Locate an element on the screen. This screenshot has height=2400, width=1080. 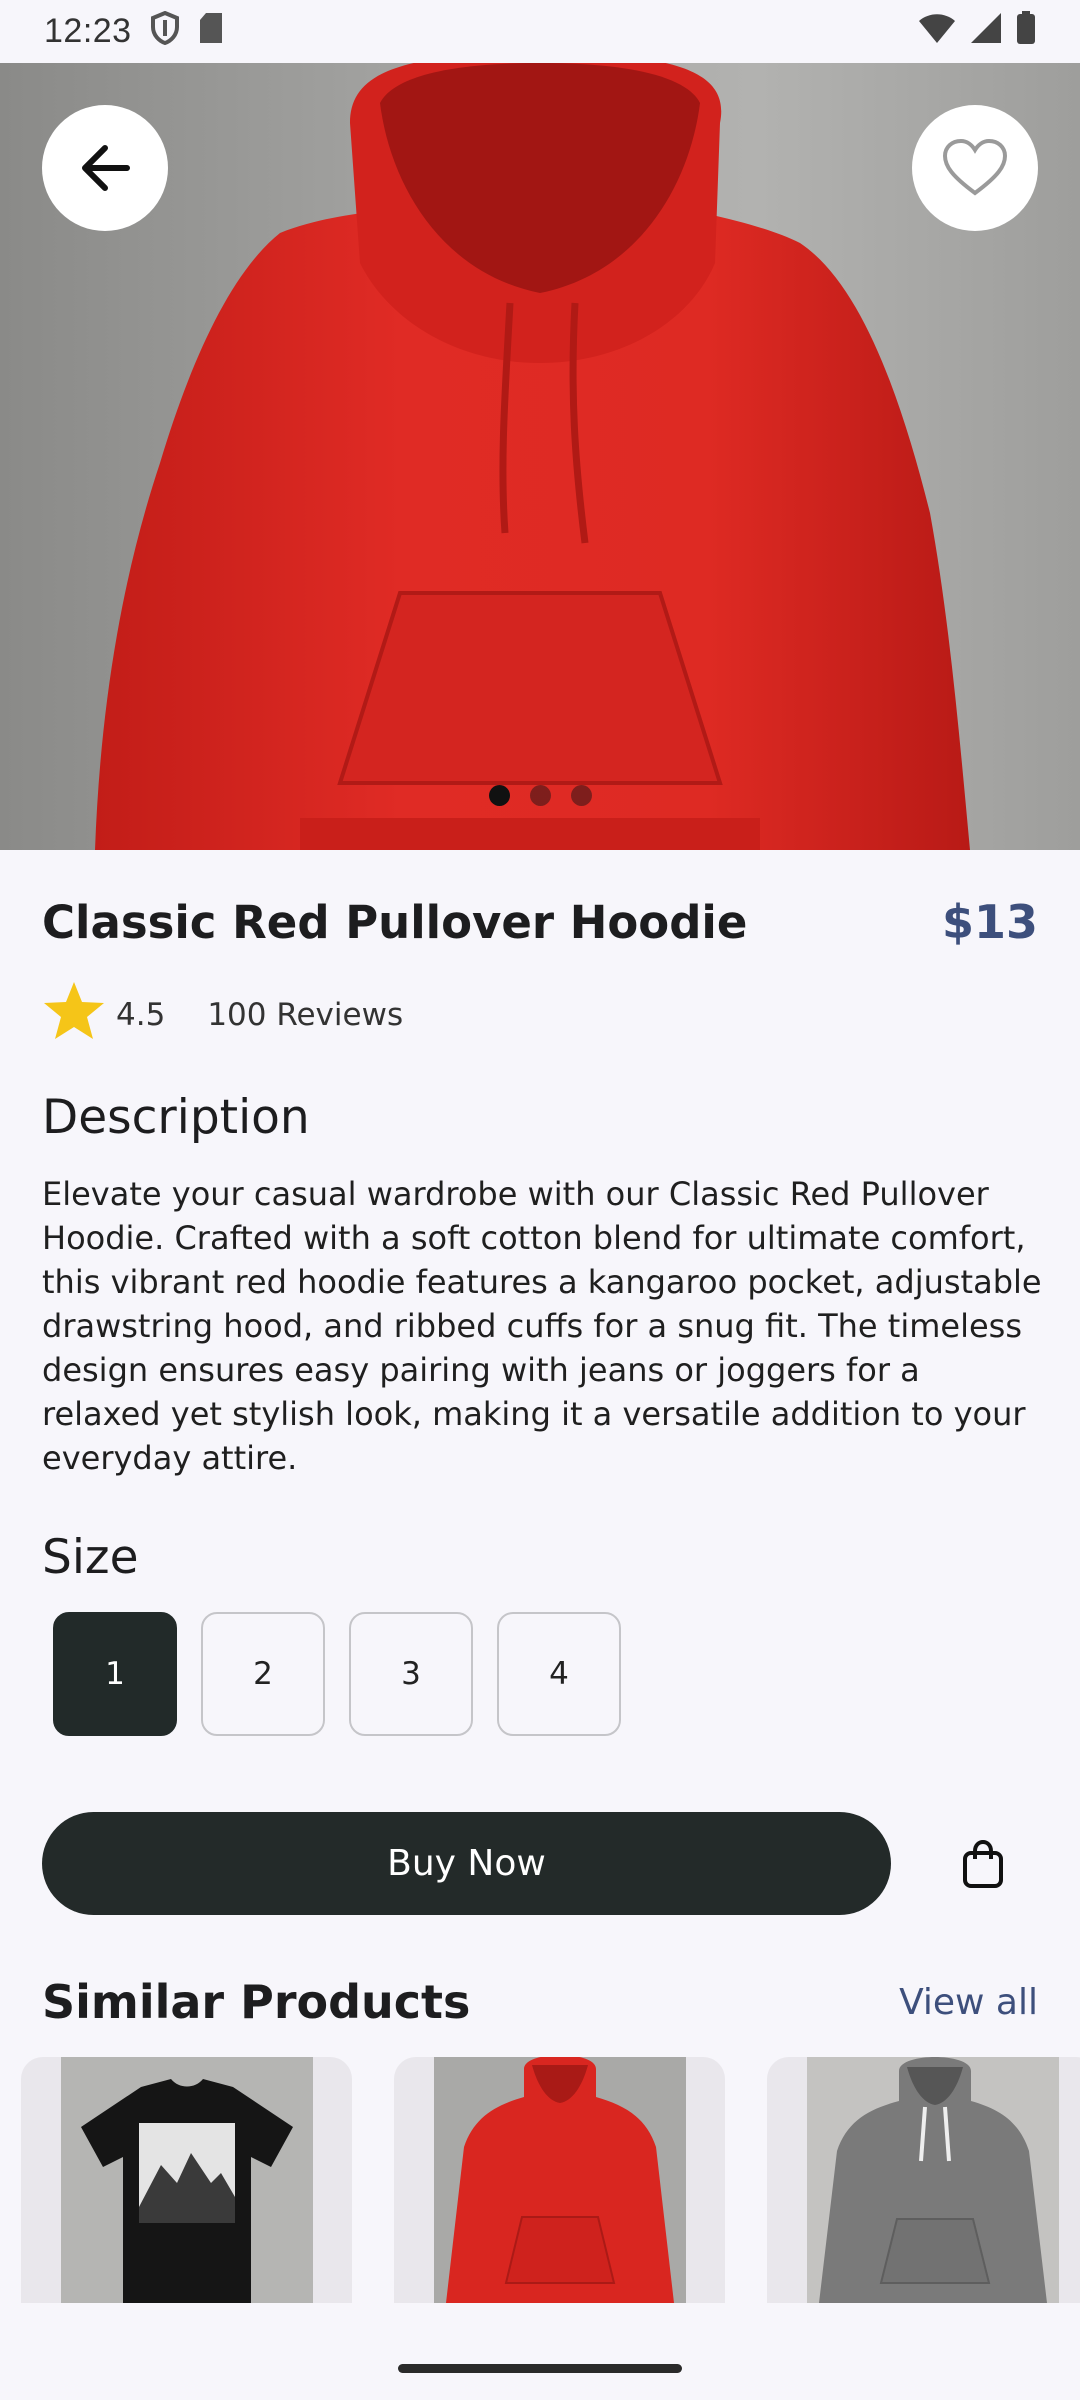
back-button is located at coordinates (105, 168).